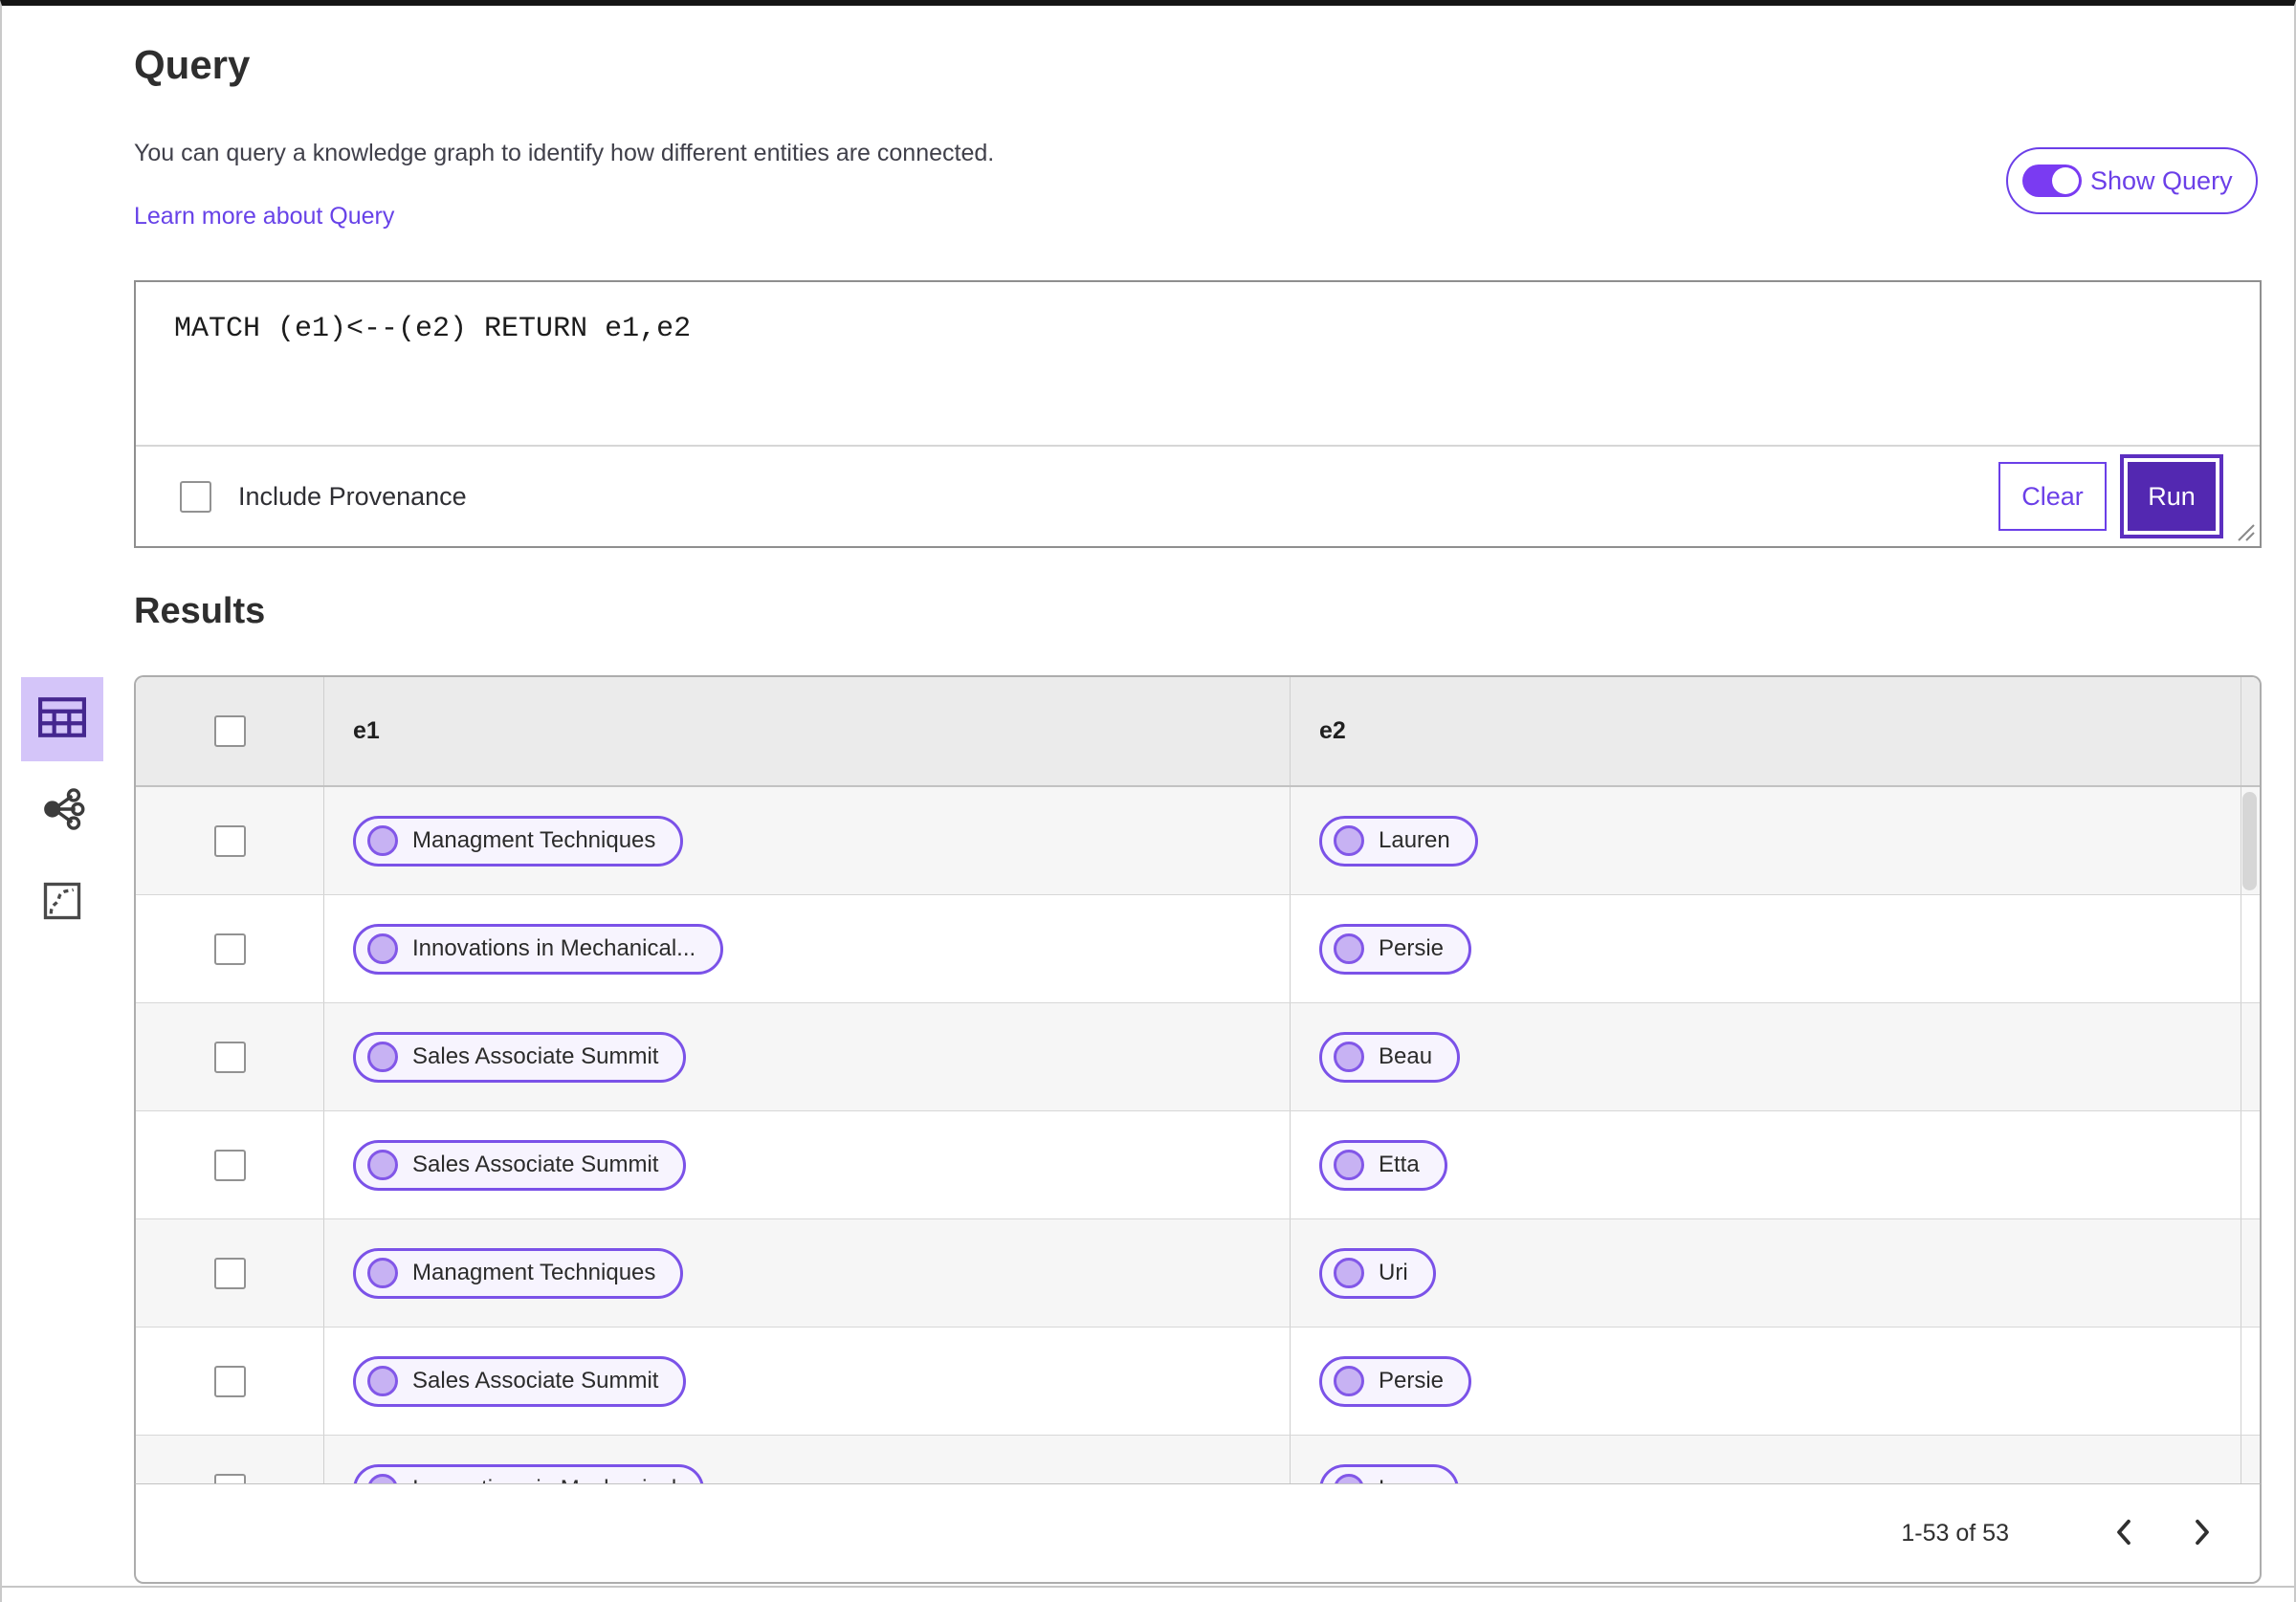 Image resolution: width=2296 pixels, height=1602 pixels. Describe the element at coordinates (1198, 1057) in the screenshot. I see `table-row: Sales Associate Summit Beau` at that location.